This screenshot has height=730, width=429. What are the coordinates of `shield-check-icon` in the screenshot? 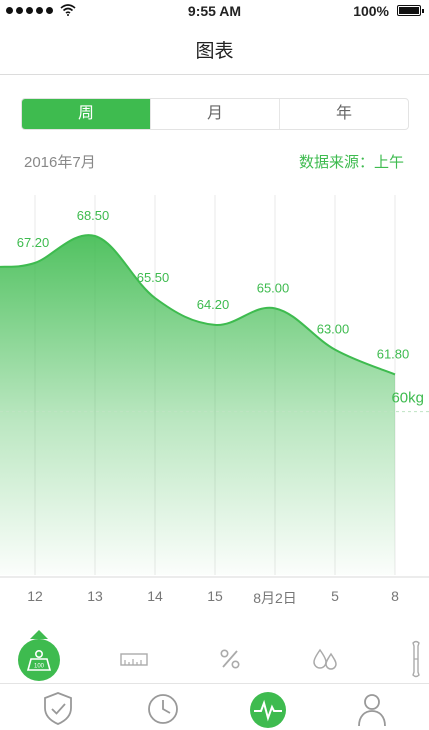 It's located at (58, 708).